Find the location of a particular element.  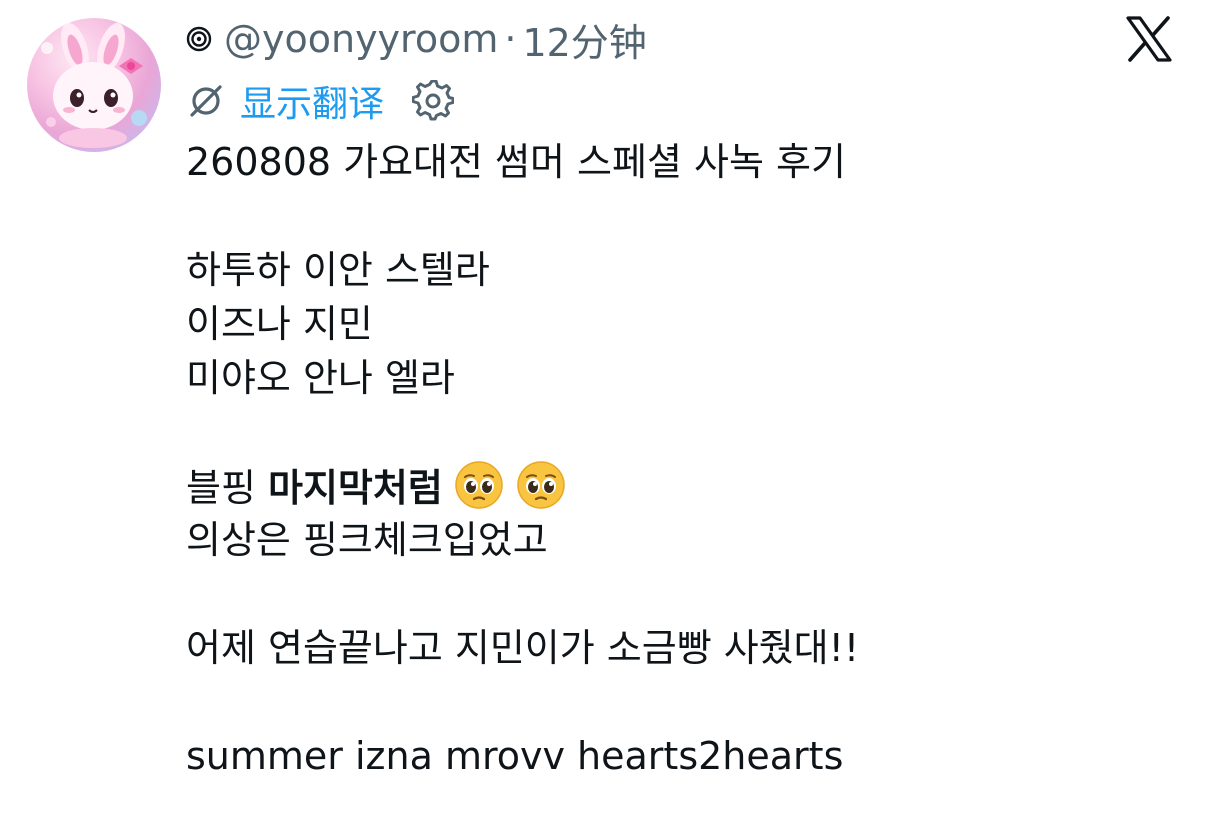

post-line: 하투하 이안 스텔라 is located at coordinates (338, 270).